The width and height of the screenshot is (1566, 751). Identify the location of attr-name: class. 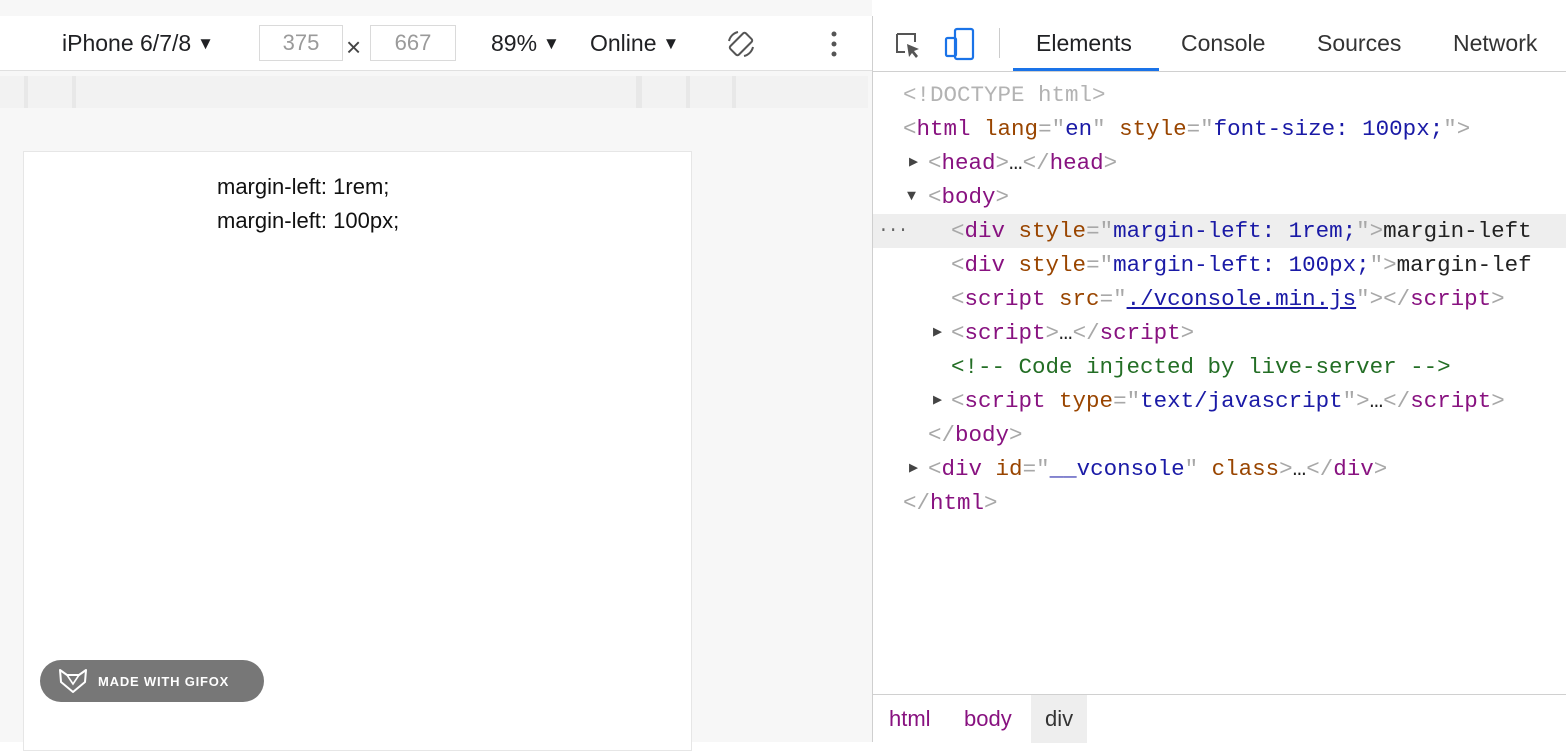
(1245, 469).